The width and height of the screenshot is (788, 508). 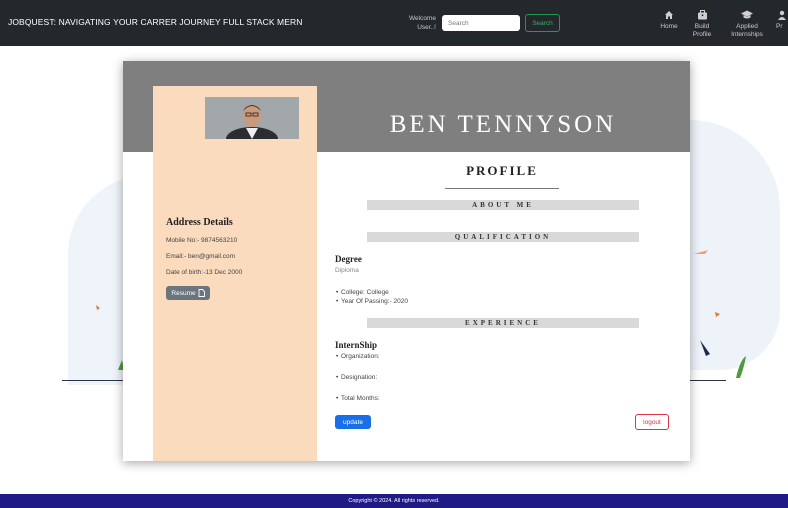 What do you see at coordinates (503, 205) in the screenshot?
I see `about-me-heading: ABOUT ME` at bounding box center [503, 205].